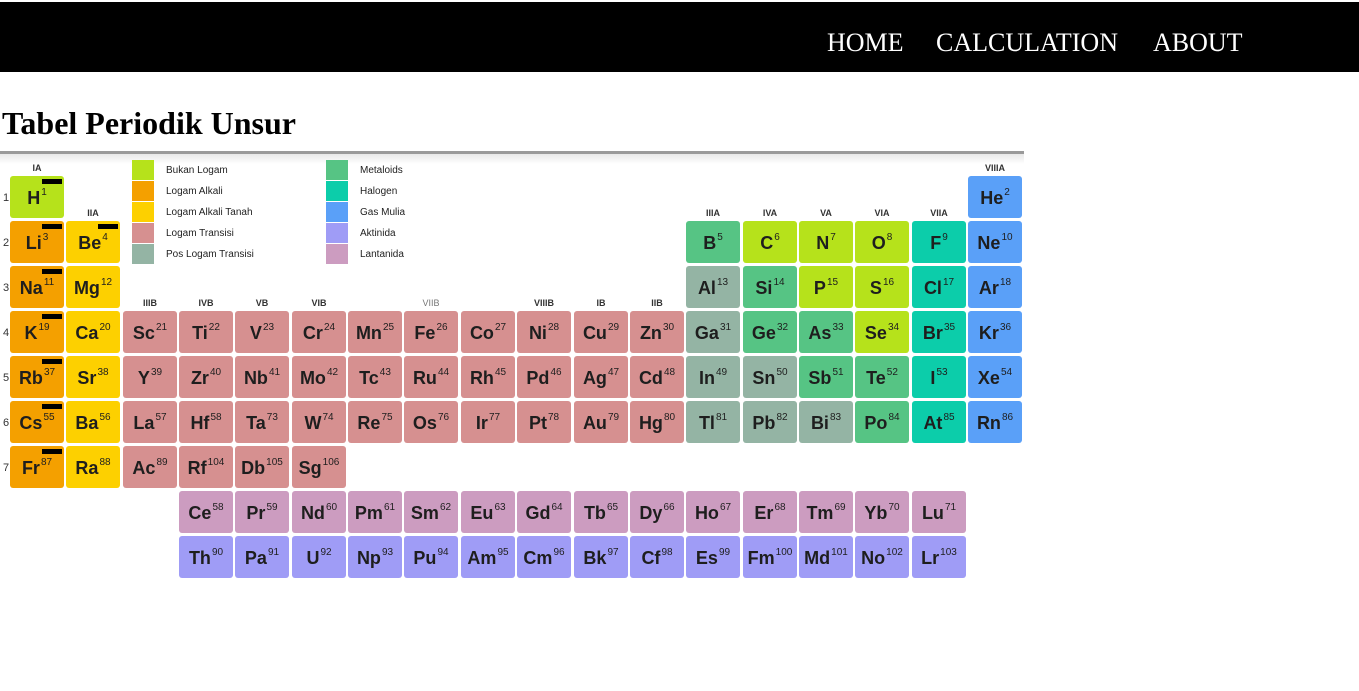  I want to click on element-symbol: Bi83, so click(826, 422).